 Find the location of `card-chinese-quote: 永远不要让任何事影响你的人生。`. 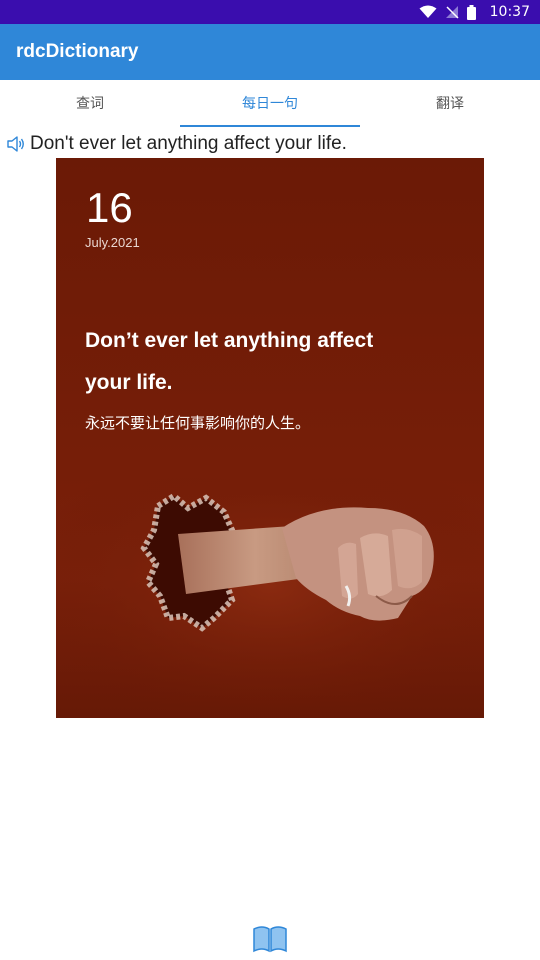

card-chinese-quote: 永远不要让任何事影响你的人生。 is located at coordinates (198, 423).